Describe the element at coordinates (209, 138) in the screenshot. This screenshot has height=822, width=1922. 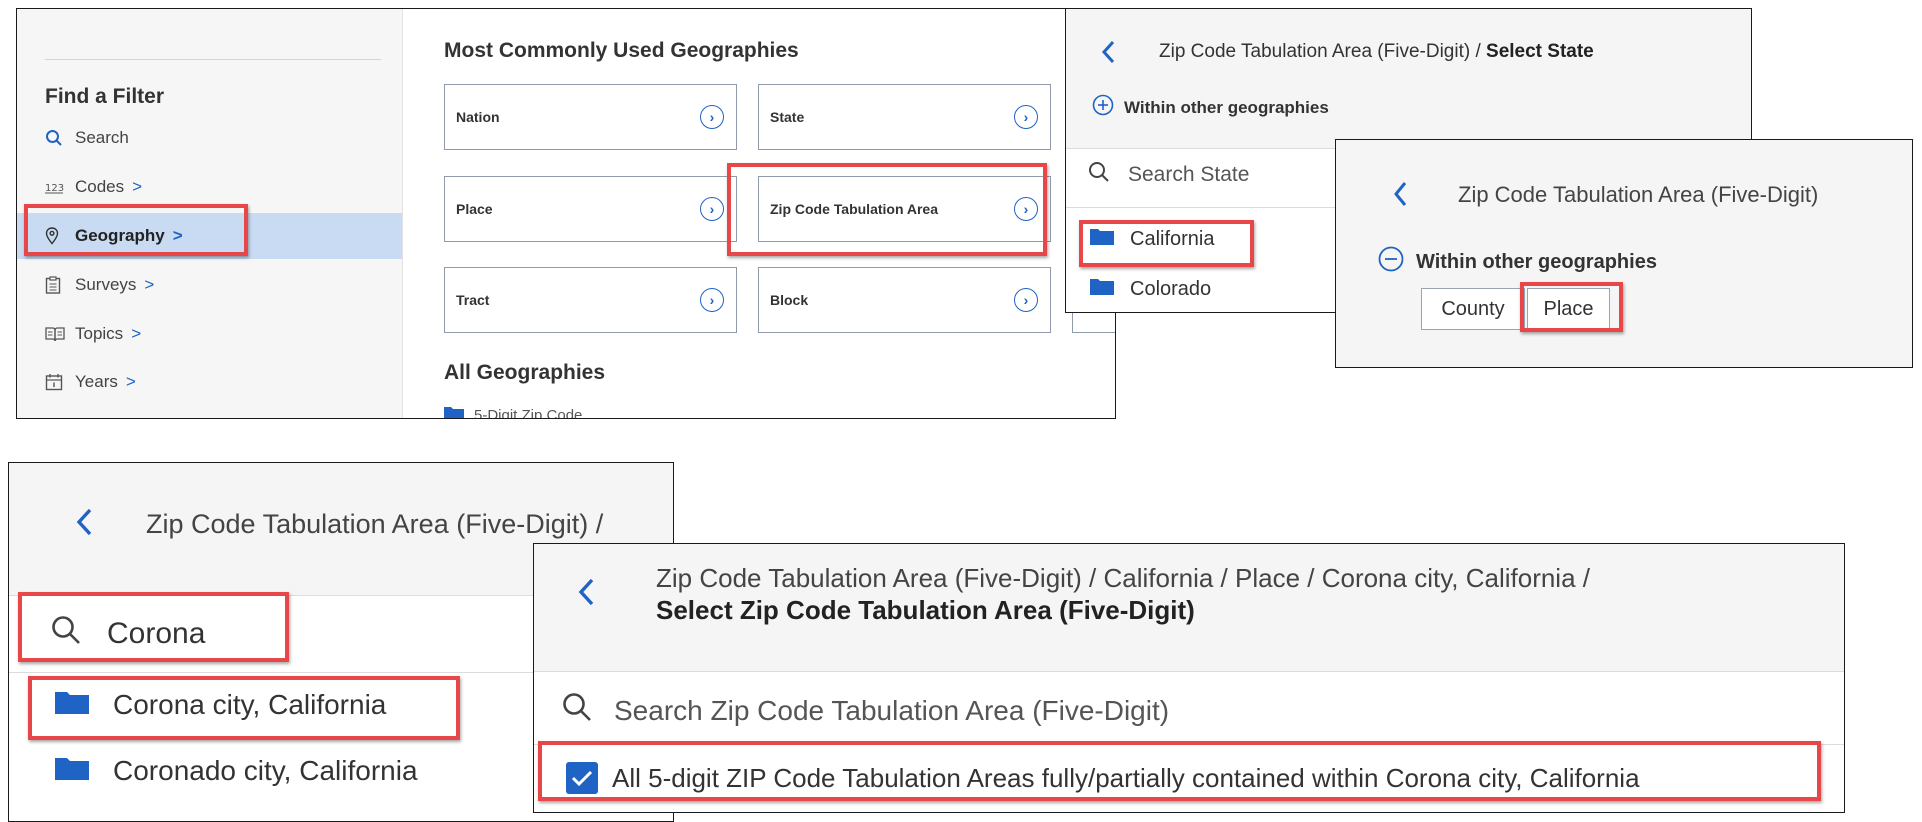
I see `sidebar-search: Search` at that location.